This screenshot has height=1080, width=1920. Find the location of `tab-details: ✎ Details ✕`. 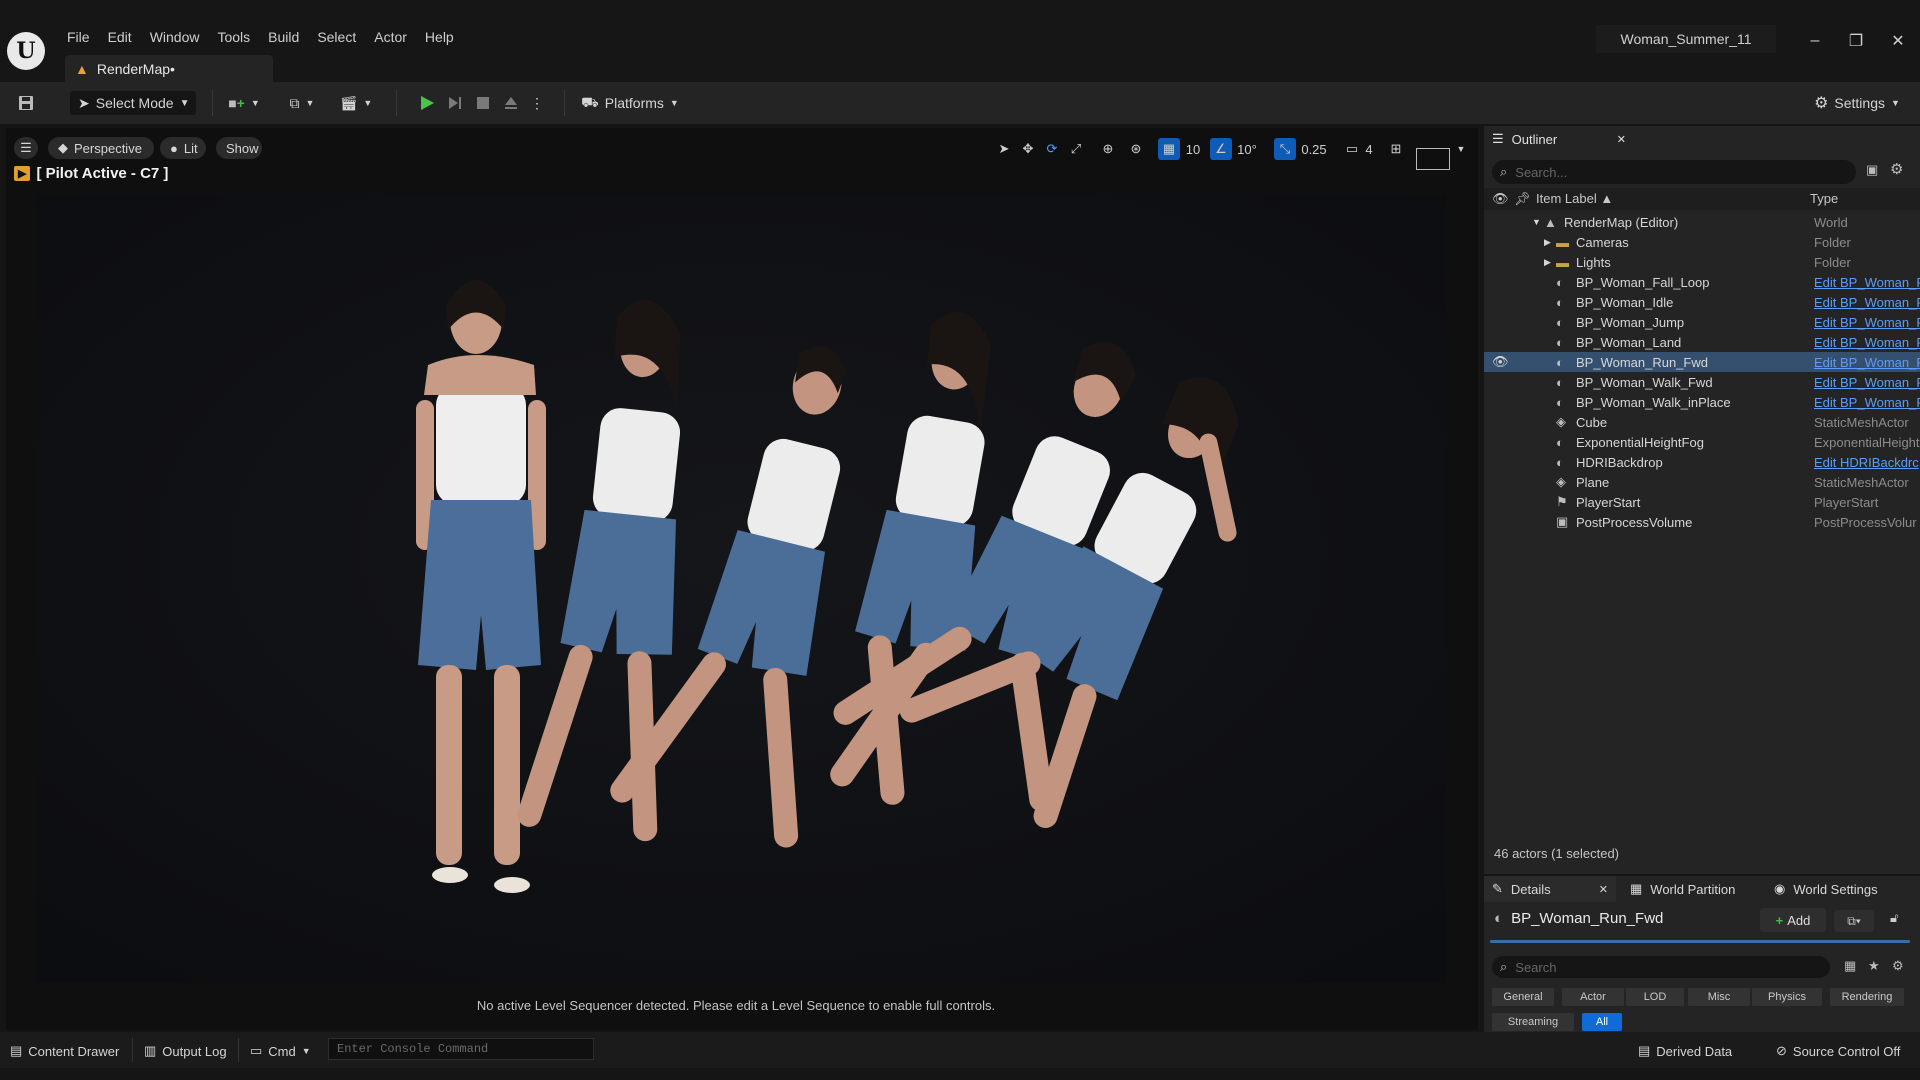

tab-details: ✎ Details ✕ is located at coordinates (1550, 889).